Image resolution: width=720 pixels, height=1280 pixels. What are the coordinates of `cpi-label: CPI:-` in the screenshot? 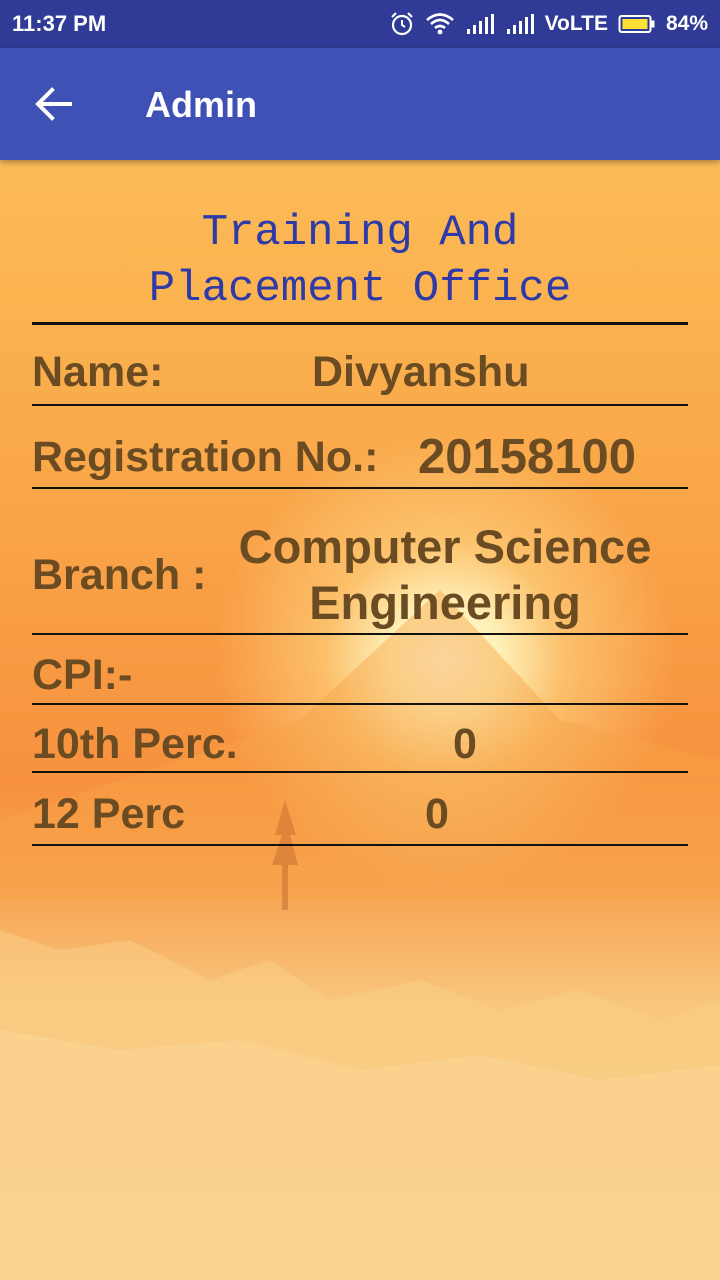 It's located at (82, 675).